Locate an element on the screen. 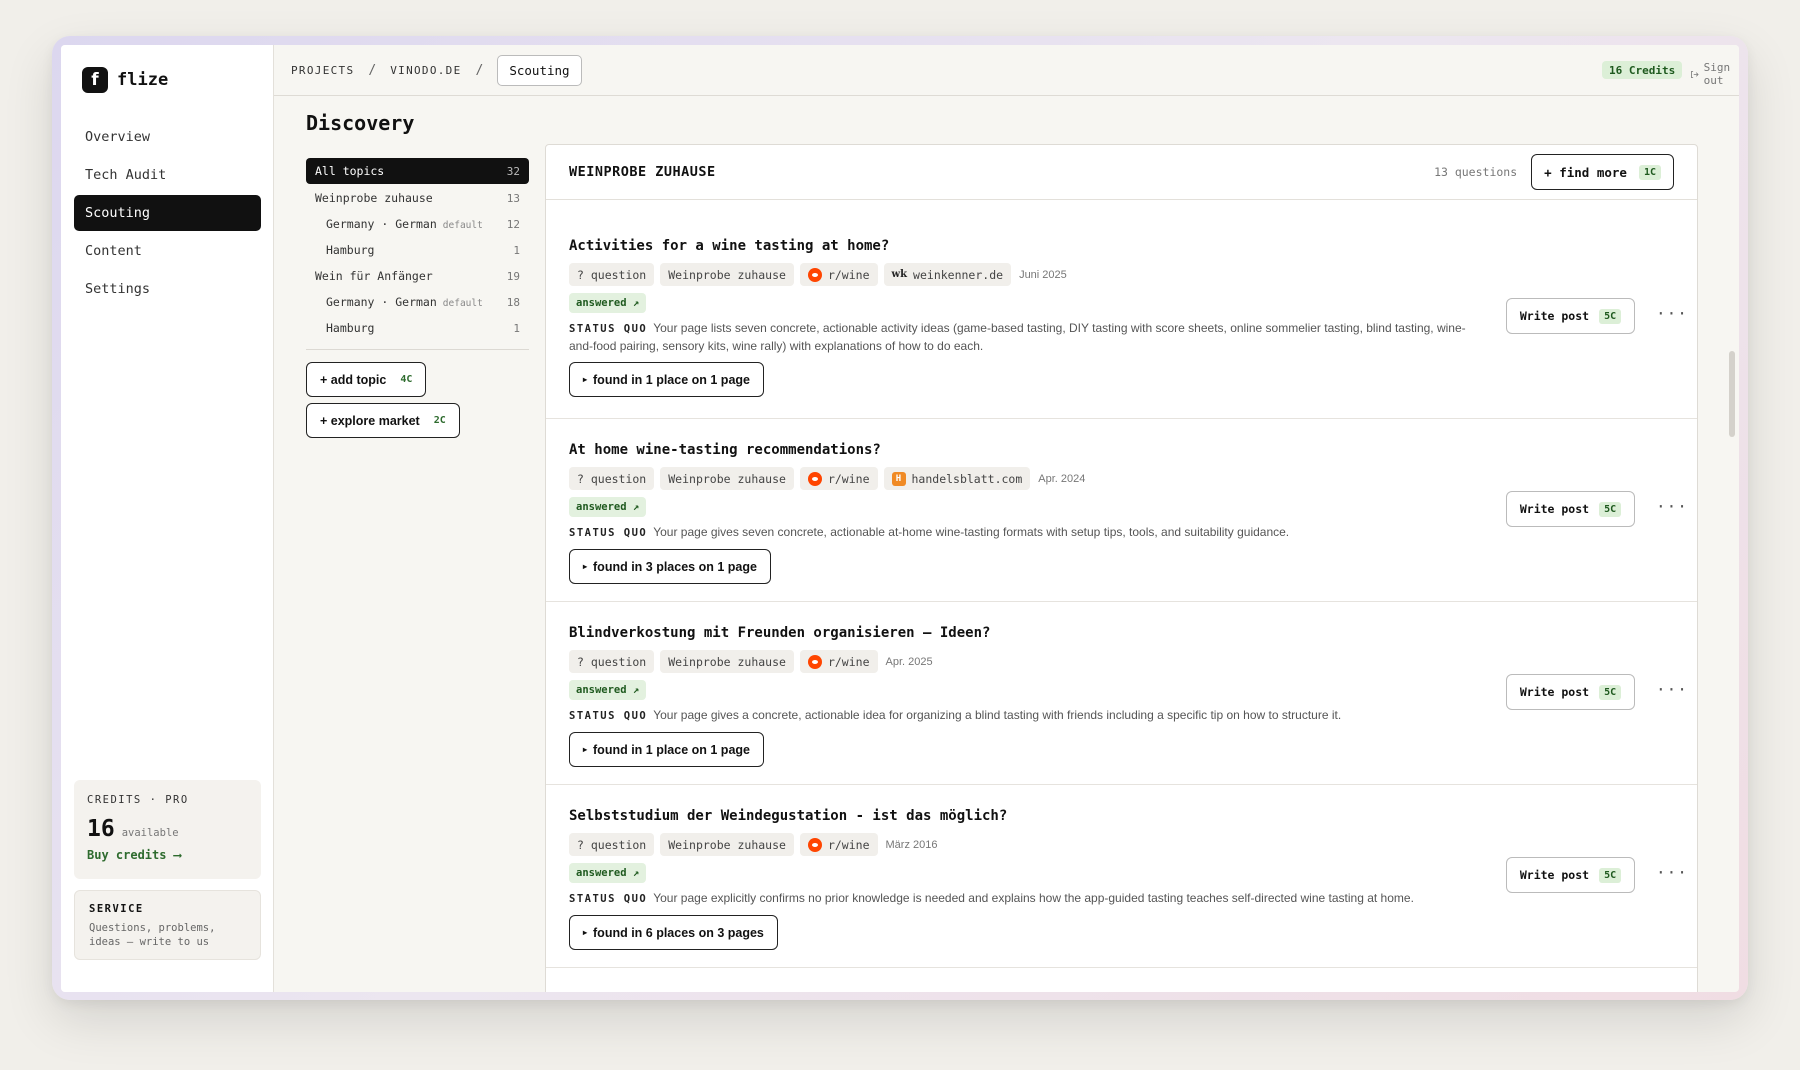 The height and width of the screenshot is (1070, 1800). service-title: SERVICE is located at coordinates (116, 909).